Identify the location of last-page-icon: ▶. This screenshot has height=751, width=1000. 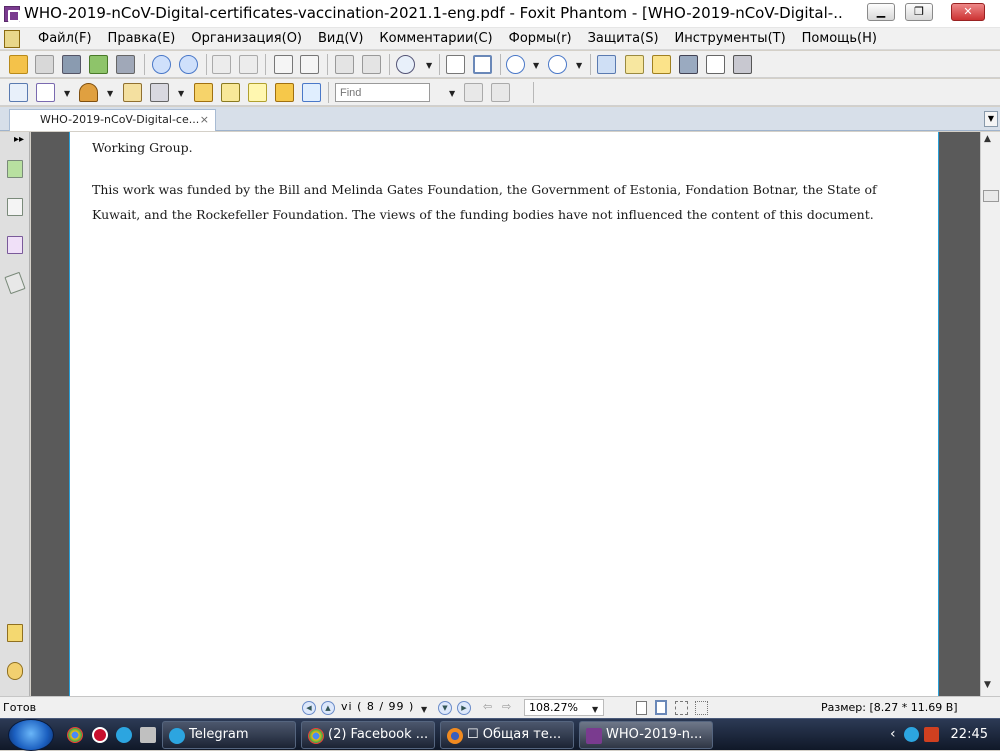
(464, 708).